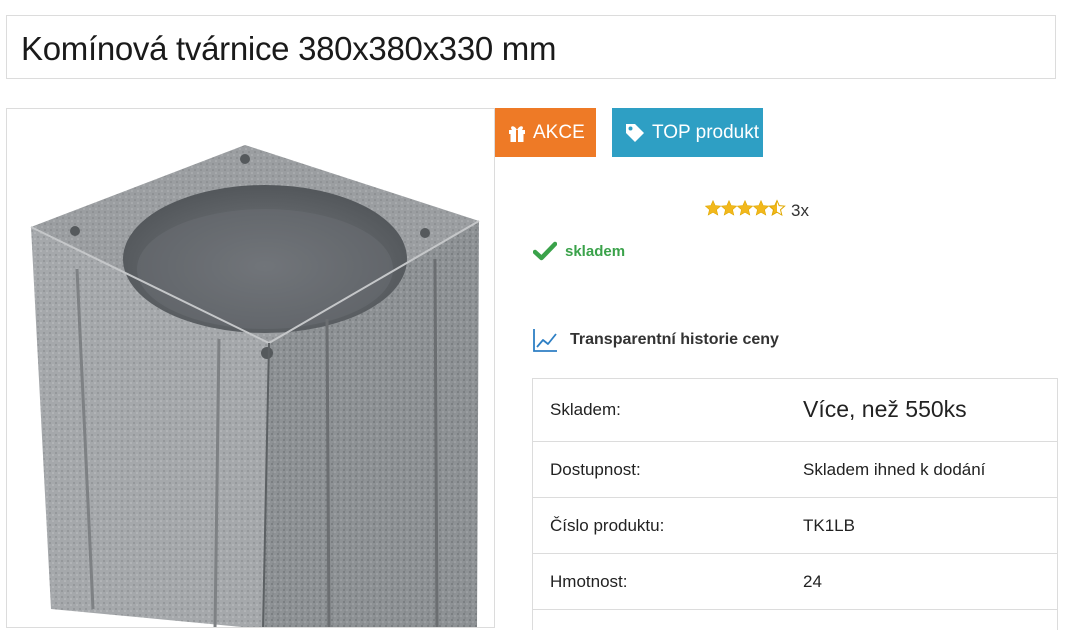 The width and height of the screenshot is (1076, 630). I want to click on checkmark-icon, so click(545, 251).